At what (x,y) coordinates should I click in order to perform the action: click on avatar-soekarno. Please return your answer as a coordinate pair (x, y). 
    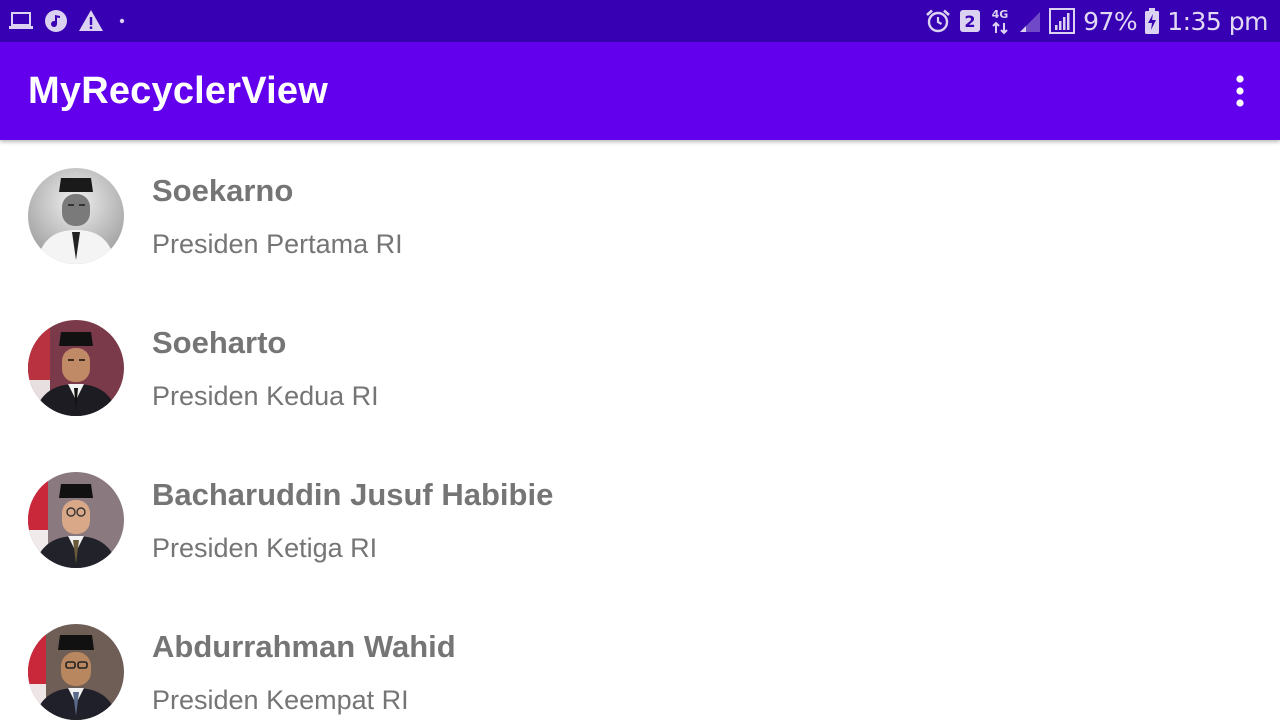
    Looking at the image, I should click on (76, 216).